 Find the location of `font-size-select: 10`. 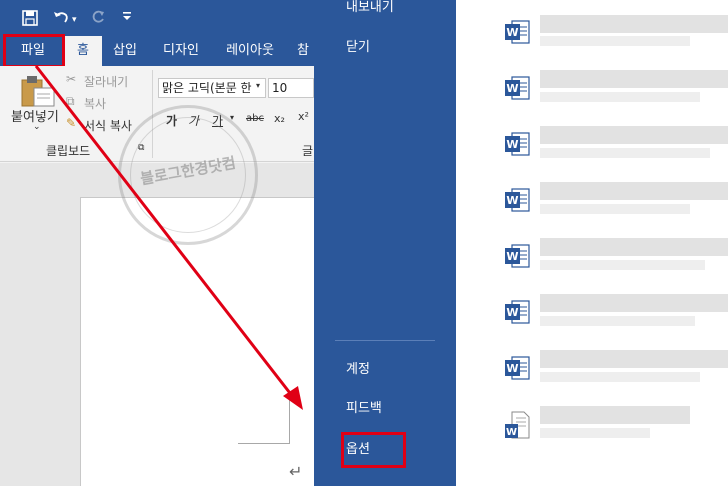

font-size-select: 10 is located at coordinates (291, 88).